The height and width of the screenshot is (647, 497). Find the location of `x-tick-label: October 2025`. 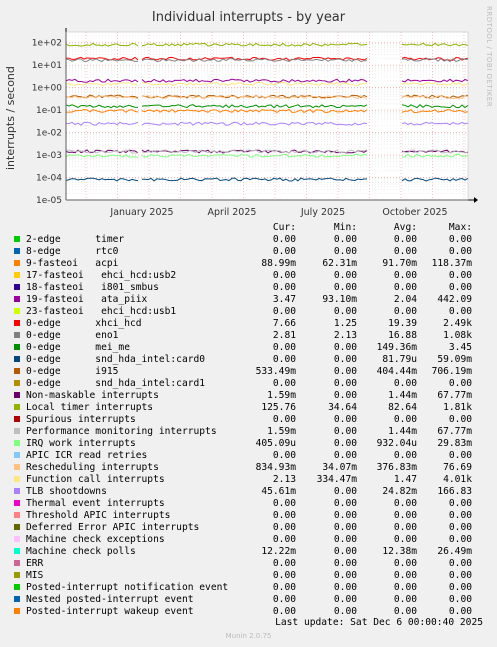

x-tick-label: October 2025 is located at coordinates (414, 212).